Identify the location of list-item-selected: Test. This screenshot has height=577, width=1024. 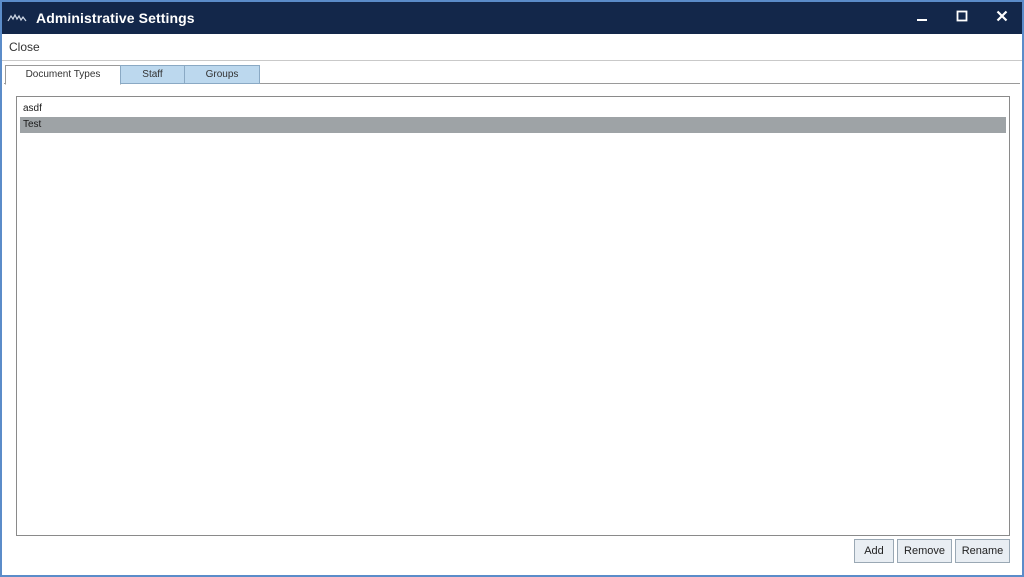
(513, 125).